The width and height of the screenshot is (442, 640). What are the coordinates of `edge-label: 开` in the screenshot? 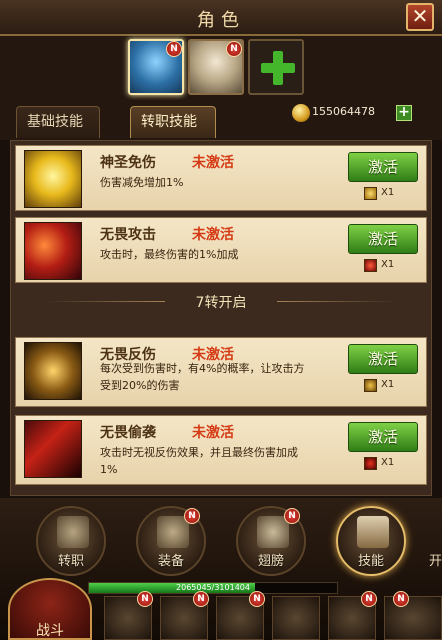 It's located at (435, 561).